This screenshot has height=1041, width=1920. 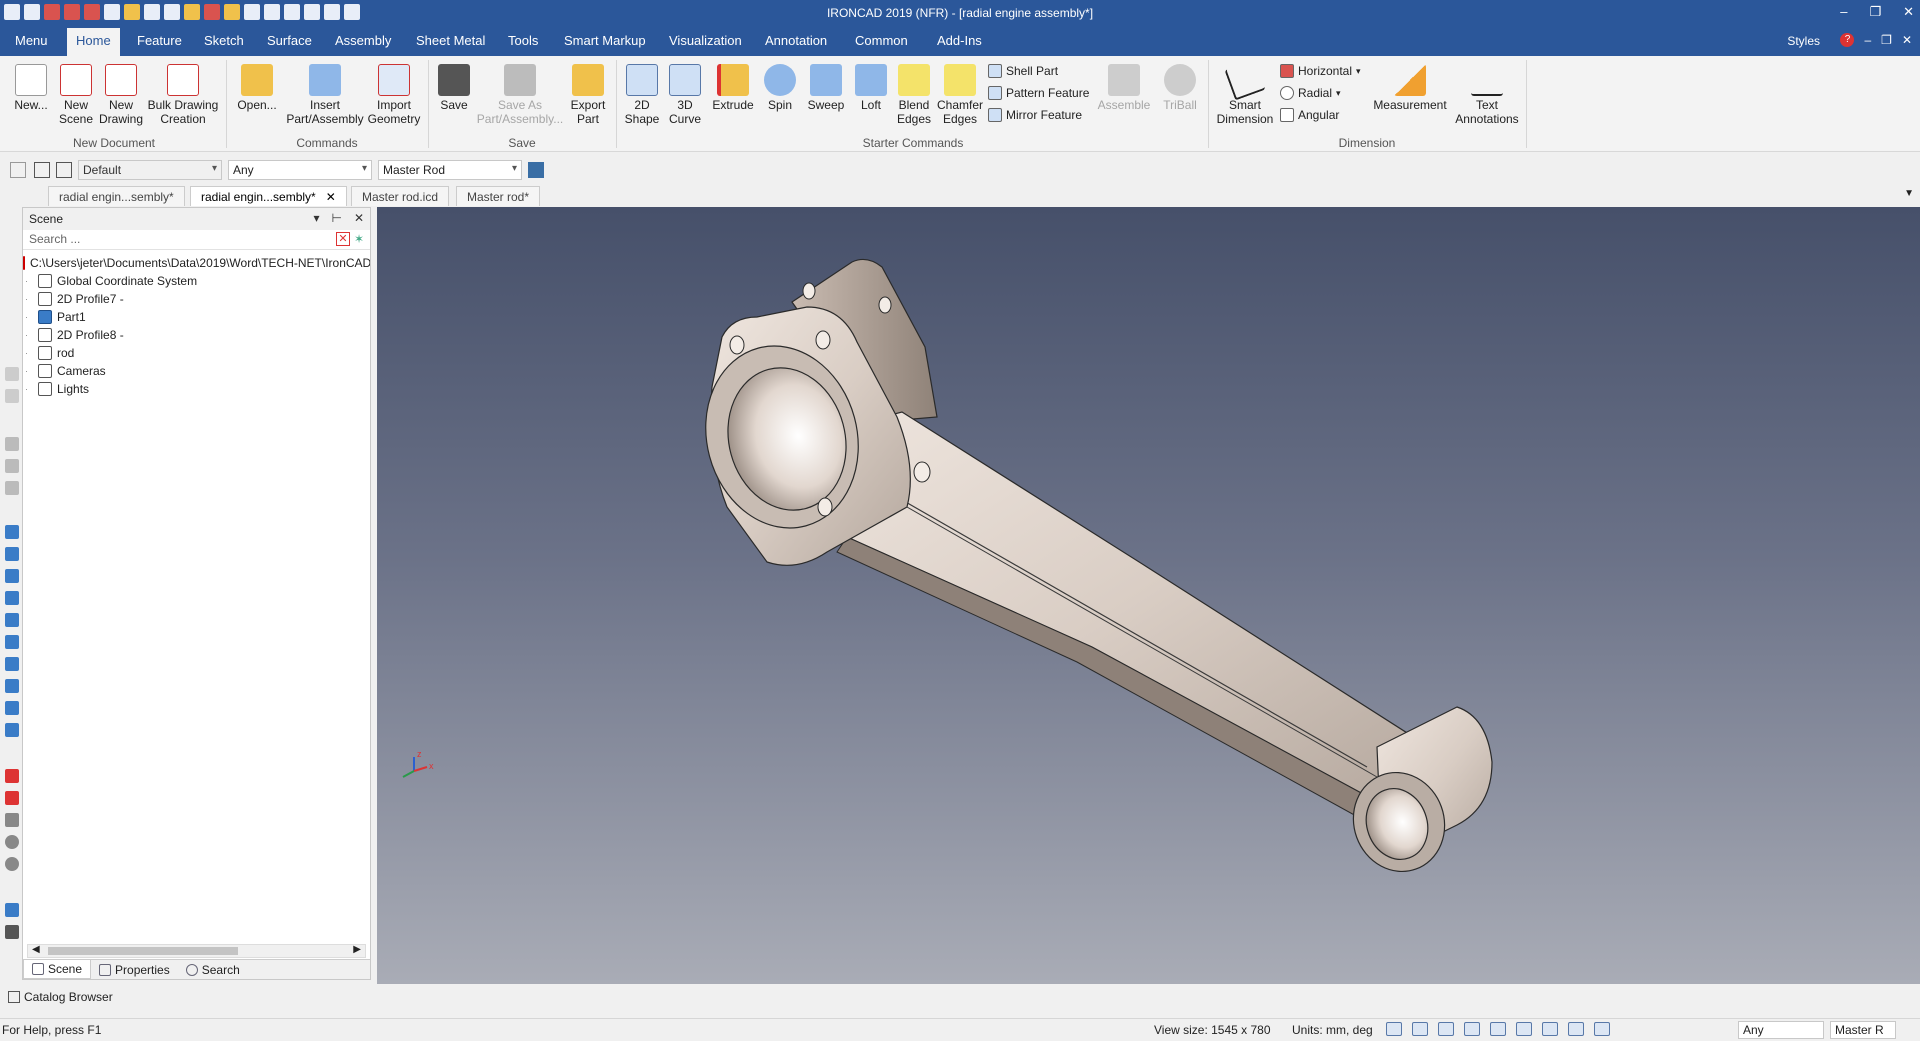 I want to click on part-combo: Master Rod, so click(x=450, y=170).